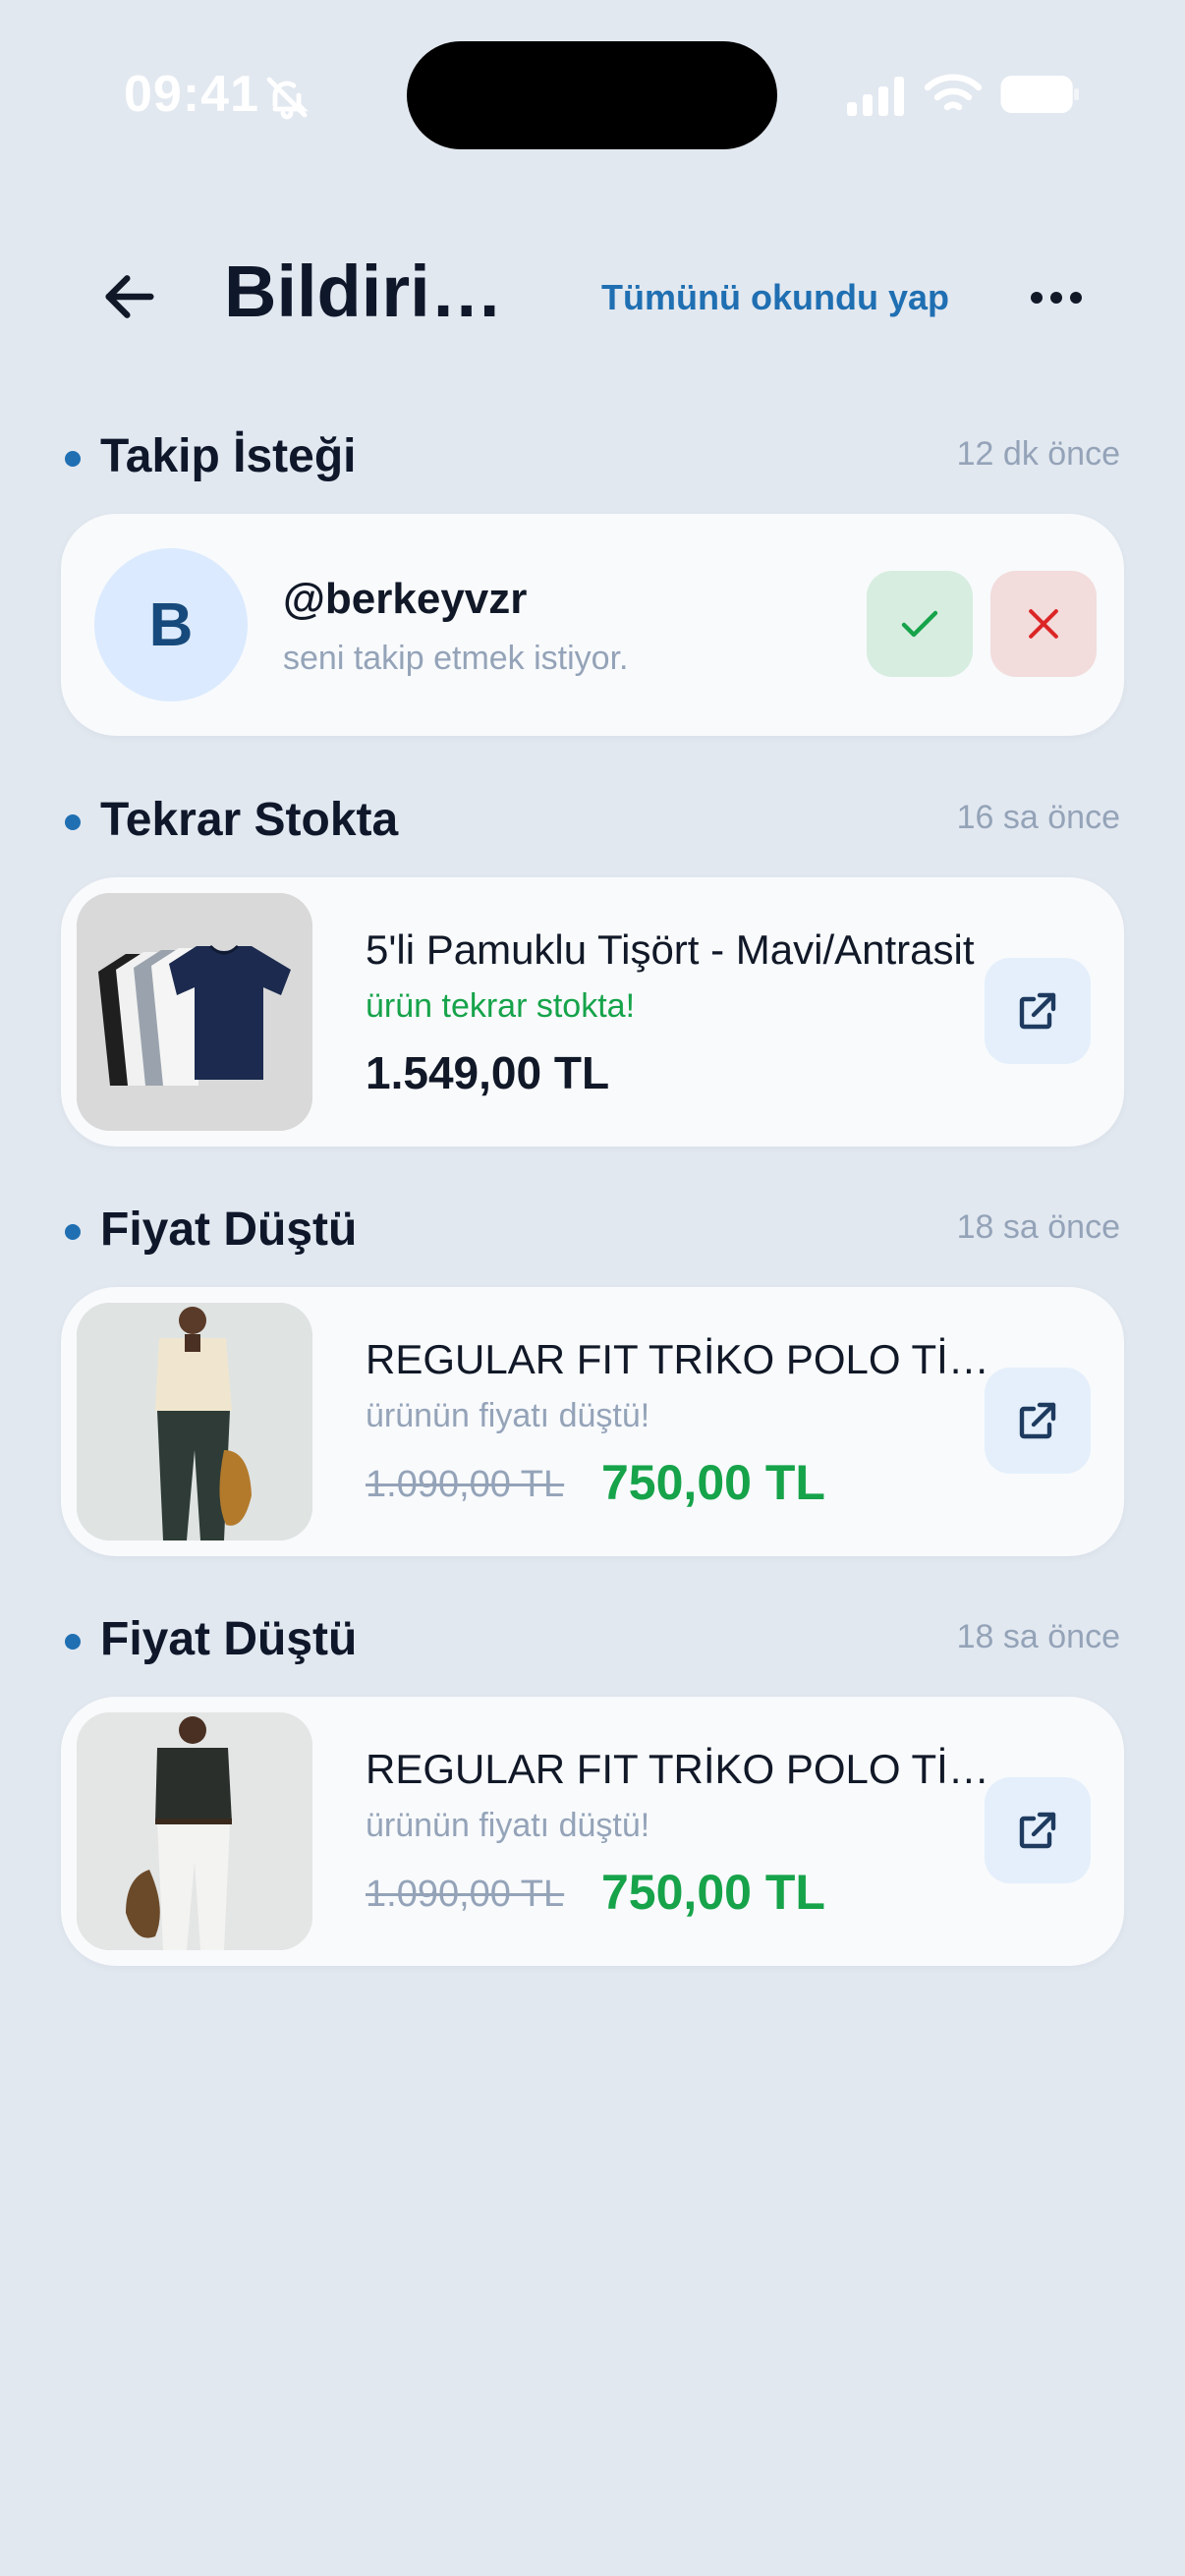 This screenshot has height=2576, width=1185. What do you see at coordinates (1038, 454) in the screenshot?
I see `section-time: 12 dk önce` at bounding box center [1038, 454].